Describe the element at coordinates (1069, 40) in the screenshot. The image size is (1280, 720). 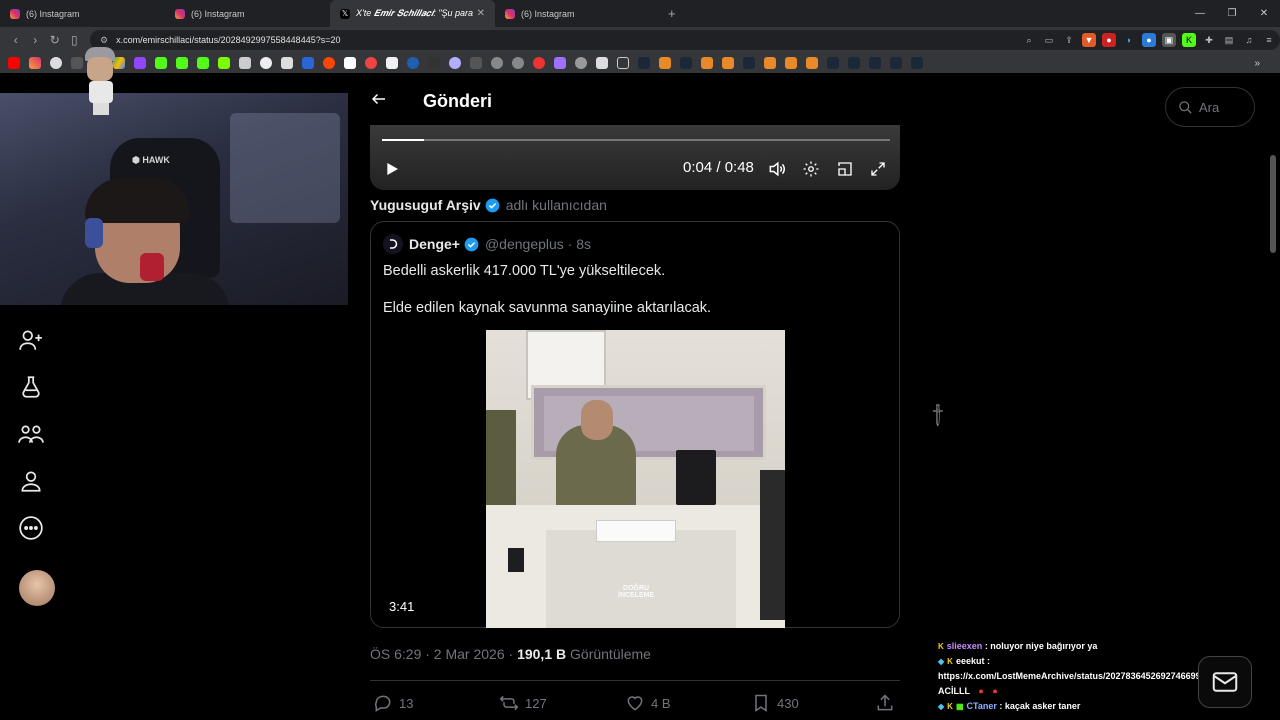
I see `share-icon: ⇪` at that location.